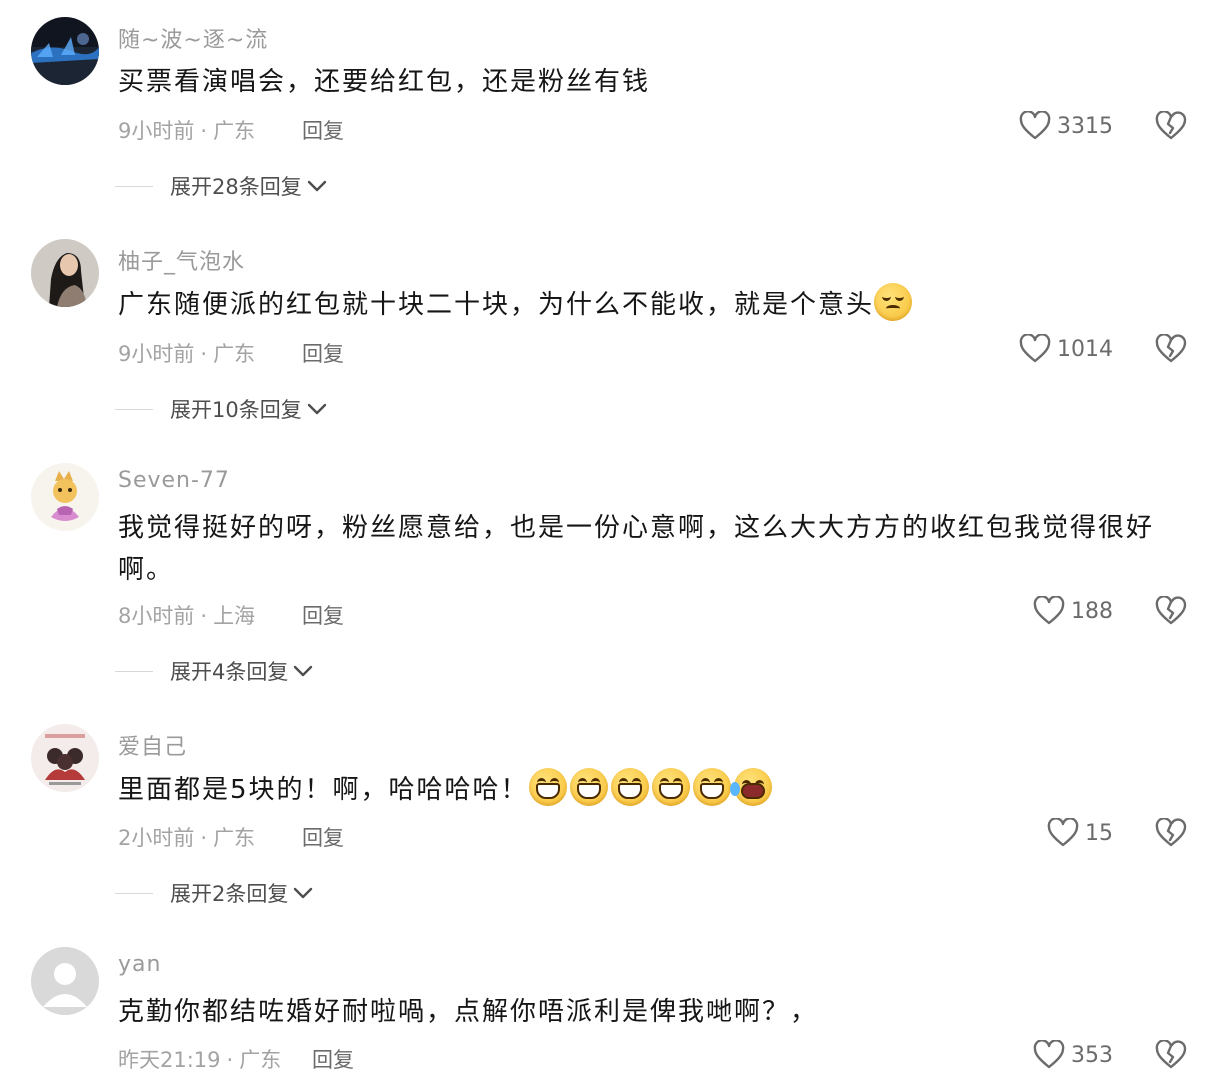 This screenshot has width=1223, height=1079. Describe the element at coordinates (496, 305) in the screenshot. I see `comment-text-body: 广东随便派的红包就十块二十块，为什么不能收，就是个意头` at that location.